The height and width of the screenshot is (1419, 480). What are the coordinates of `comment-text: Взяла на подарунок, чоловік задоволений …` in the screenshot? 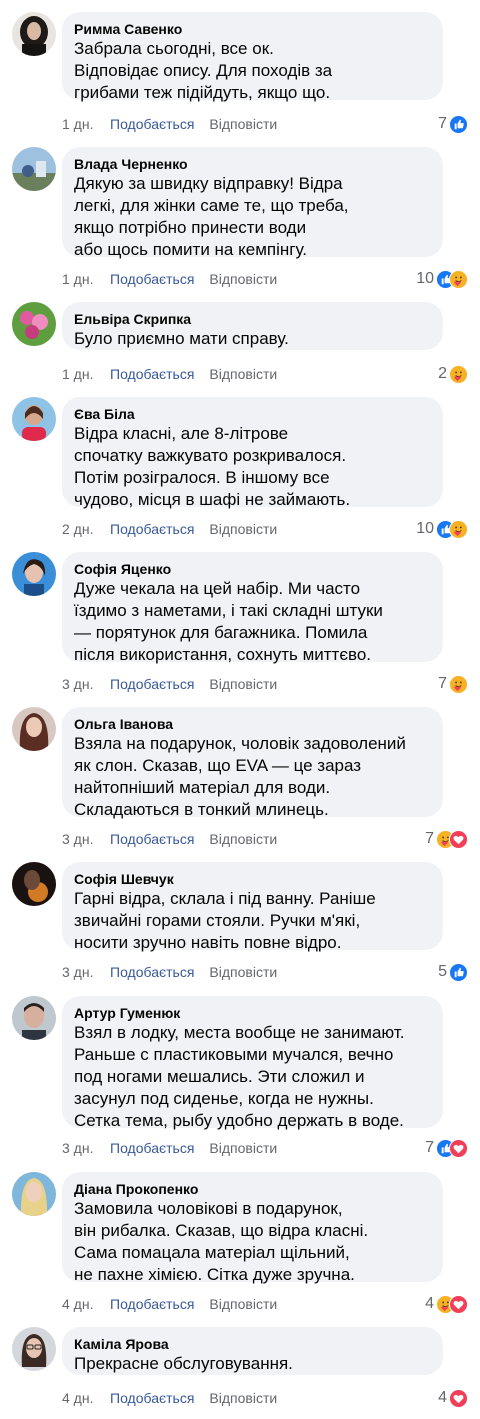 It's located at (240, 776).